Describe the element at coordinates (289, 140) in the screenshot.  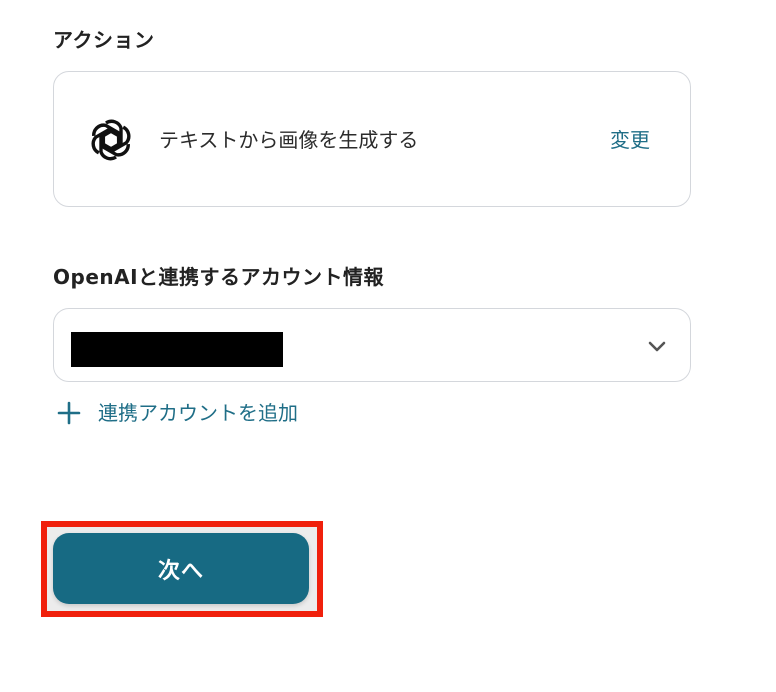
I see `action-name: テキストから画像を生成する` at that location.